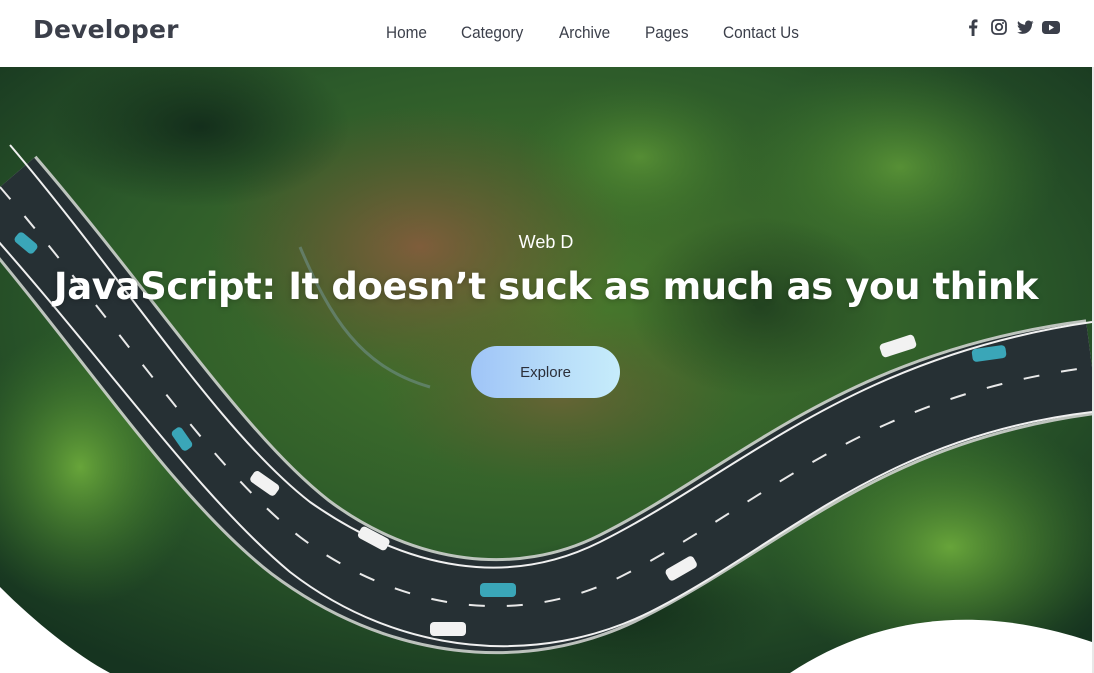 This screenshot has height=673, width=1094. I want to click on explore-button: Explore, so click(545, 372).